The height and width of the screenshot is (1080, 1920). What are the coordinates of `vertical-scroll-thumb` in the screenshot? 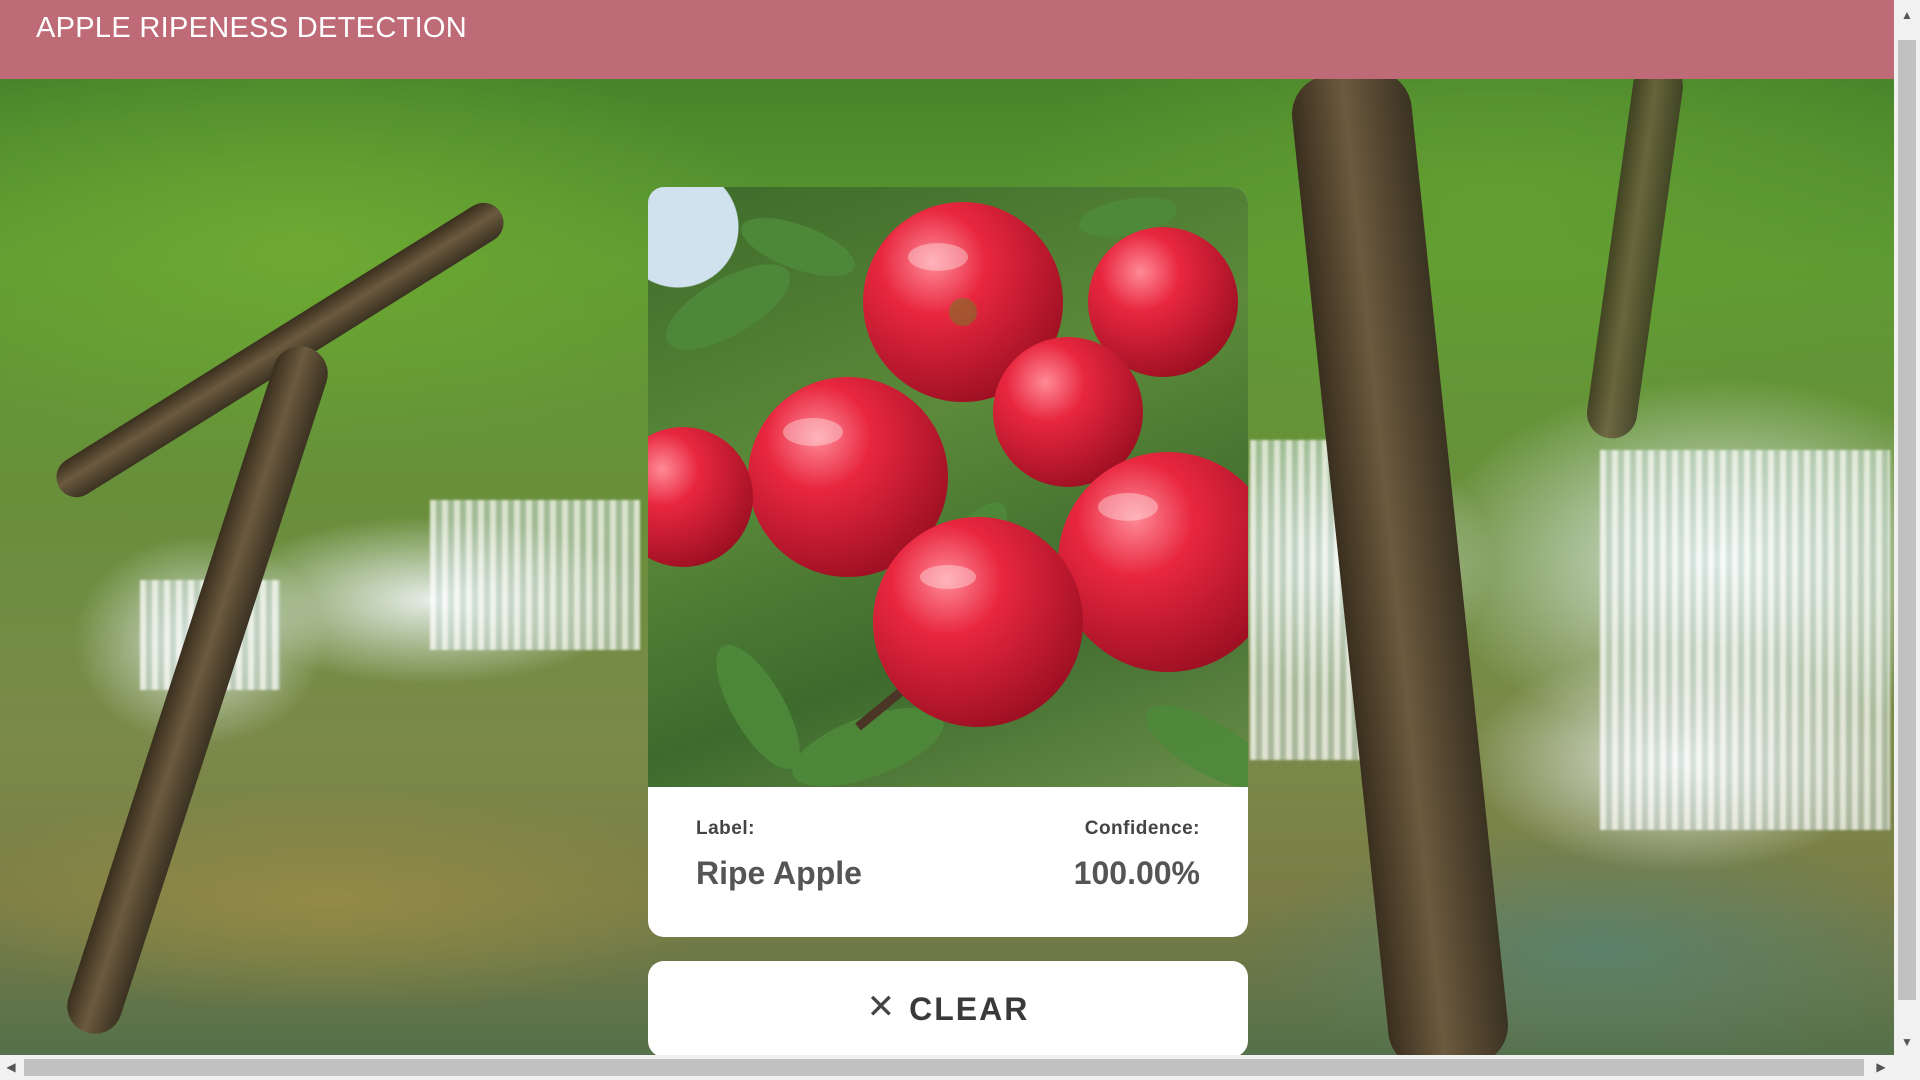 It's located at (1907, 520).